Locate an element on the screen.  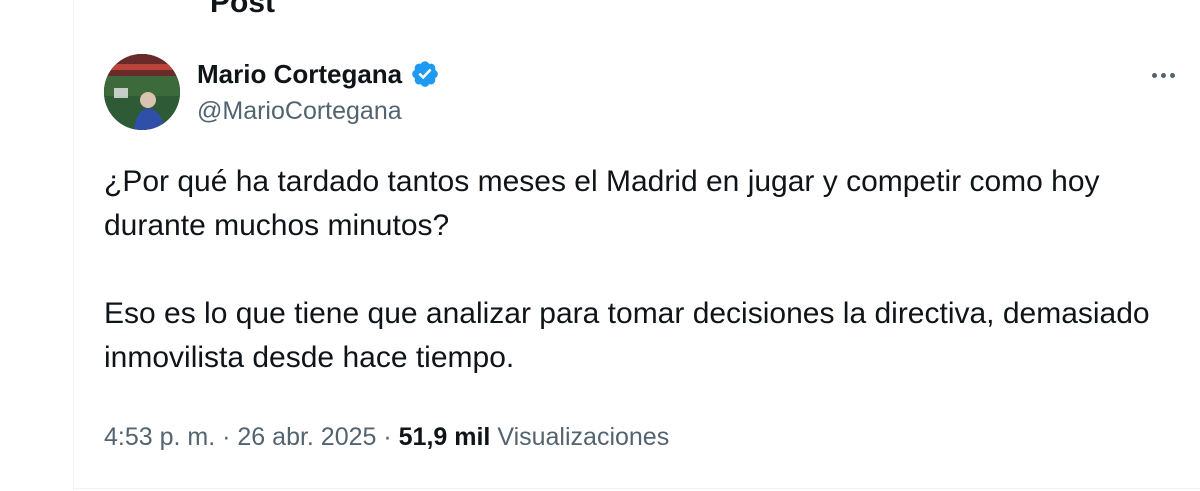
more-horizontal-icon is located at coordinates (1154, 75).